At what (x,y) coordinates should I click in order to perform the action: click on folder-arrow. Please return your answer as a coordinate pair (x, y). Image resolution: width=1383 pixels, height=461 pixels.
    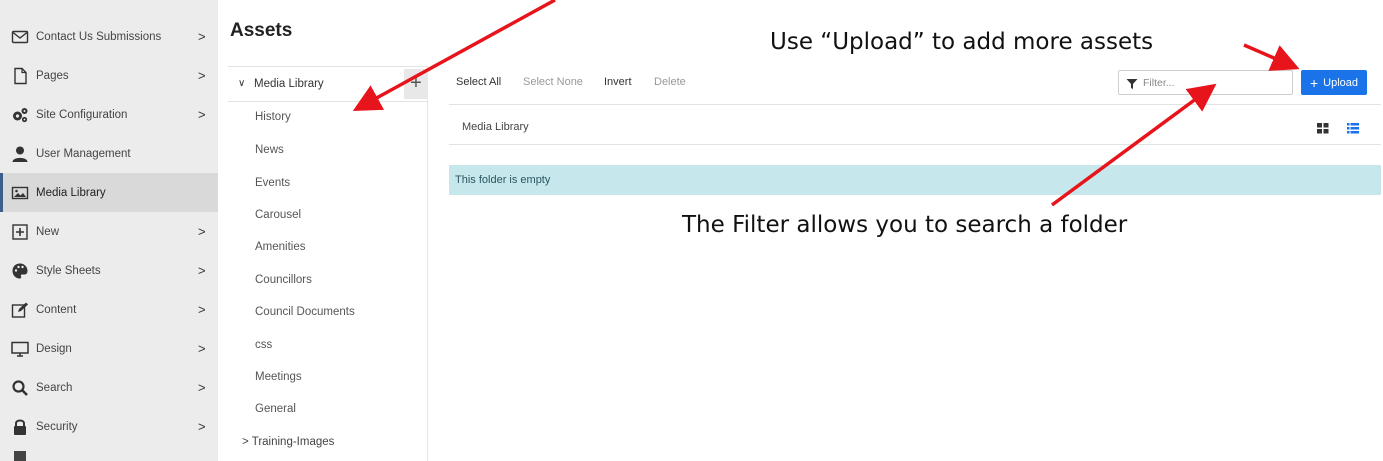
    Looking at the image, I should click on (454, 56).